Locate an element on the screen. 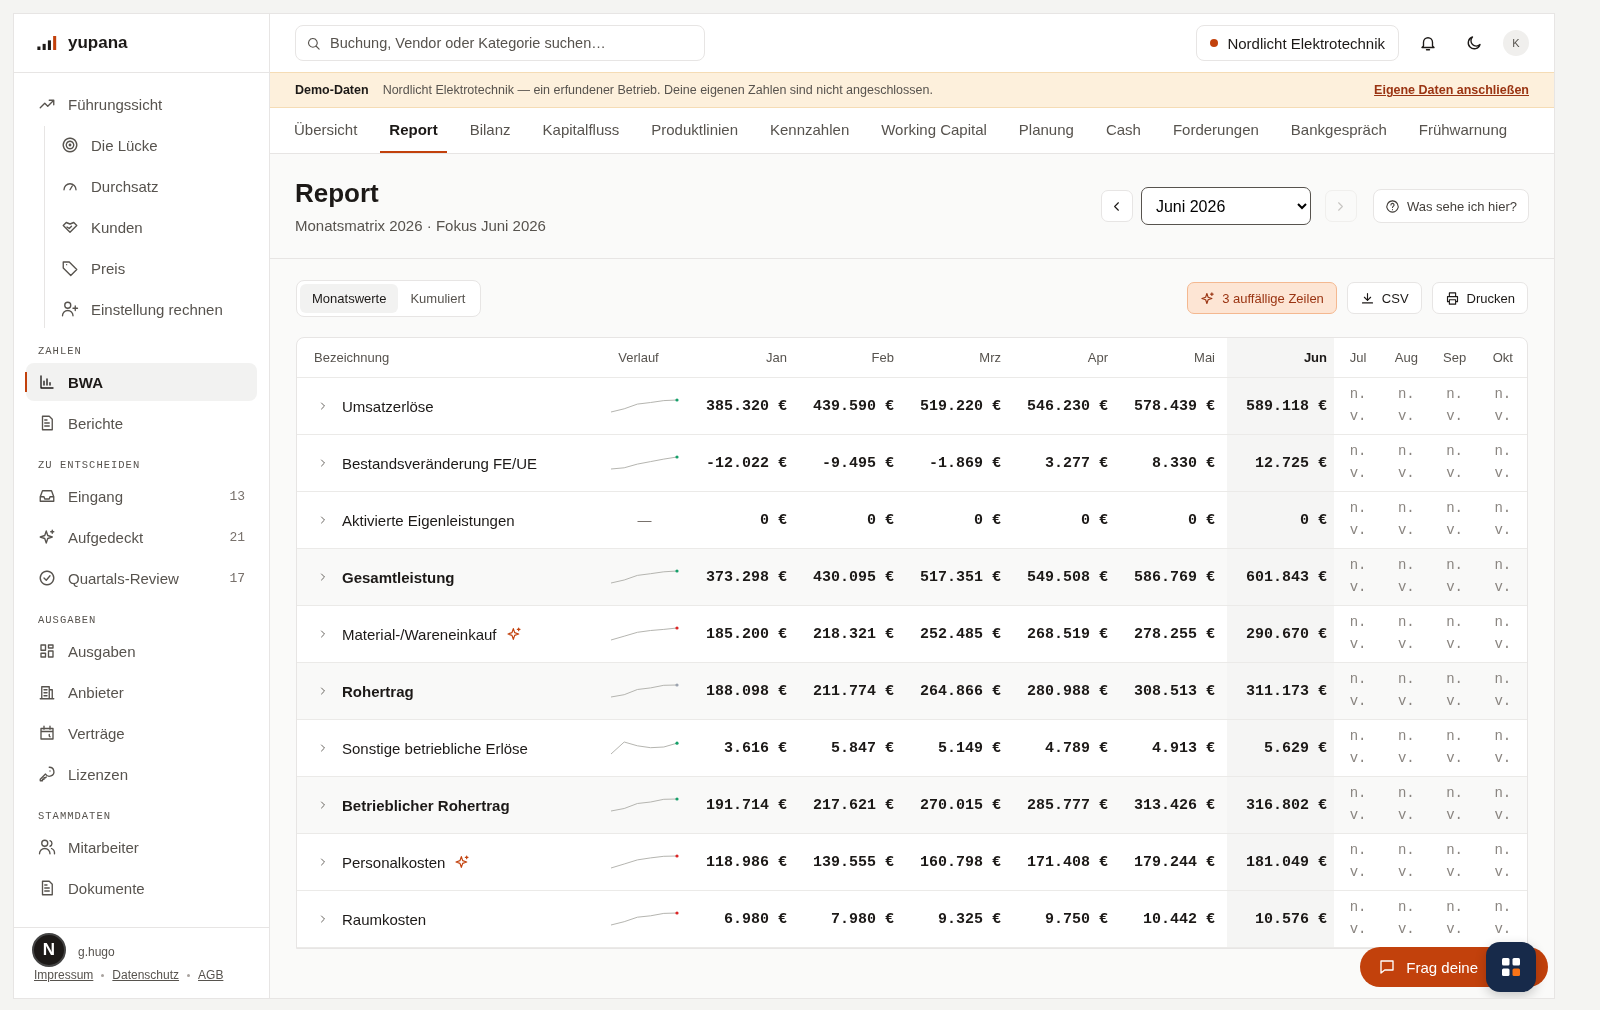  nav-item: Durchsatz is located at coordinates (151, 186).